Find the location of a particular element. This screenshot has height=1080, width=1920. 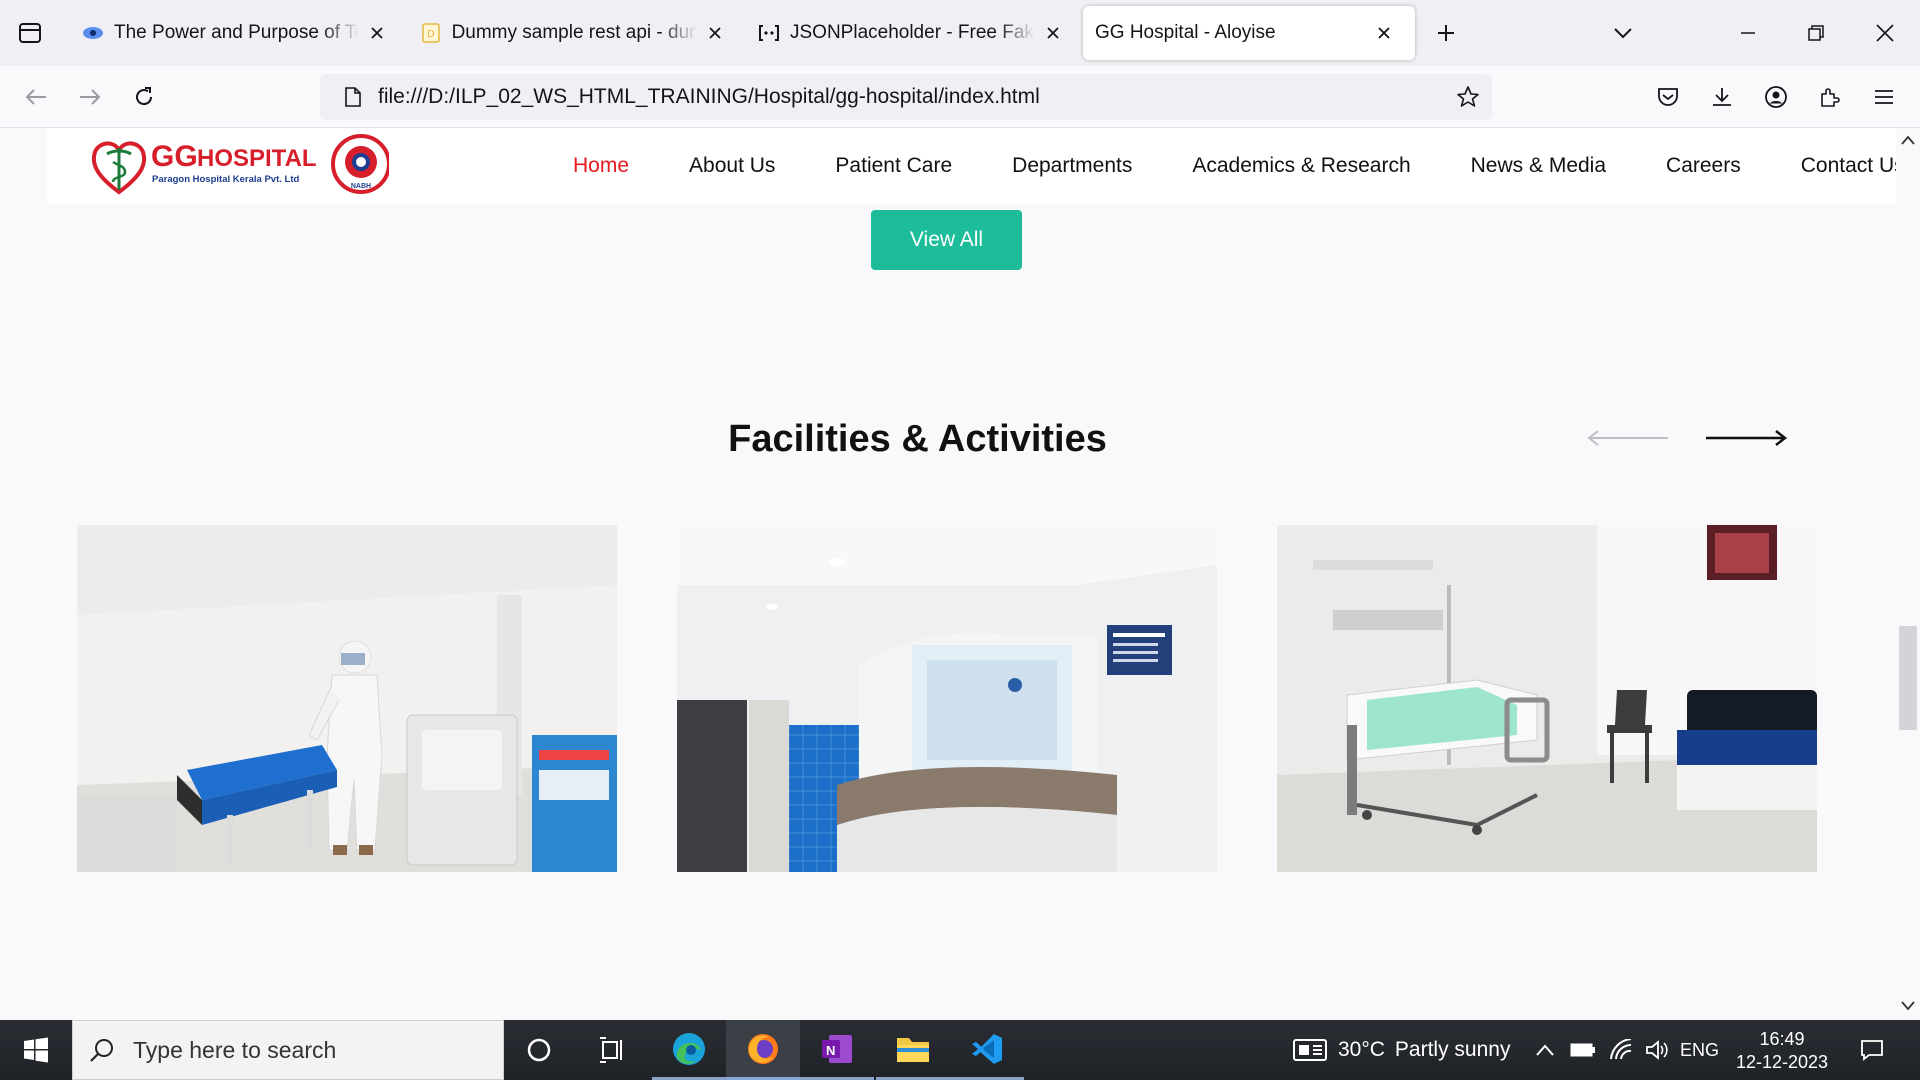

facility-card-patient-room-photo is located at coordinates (1547, 698).